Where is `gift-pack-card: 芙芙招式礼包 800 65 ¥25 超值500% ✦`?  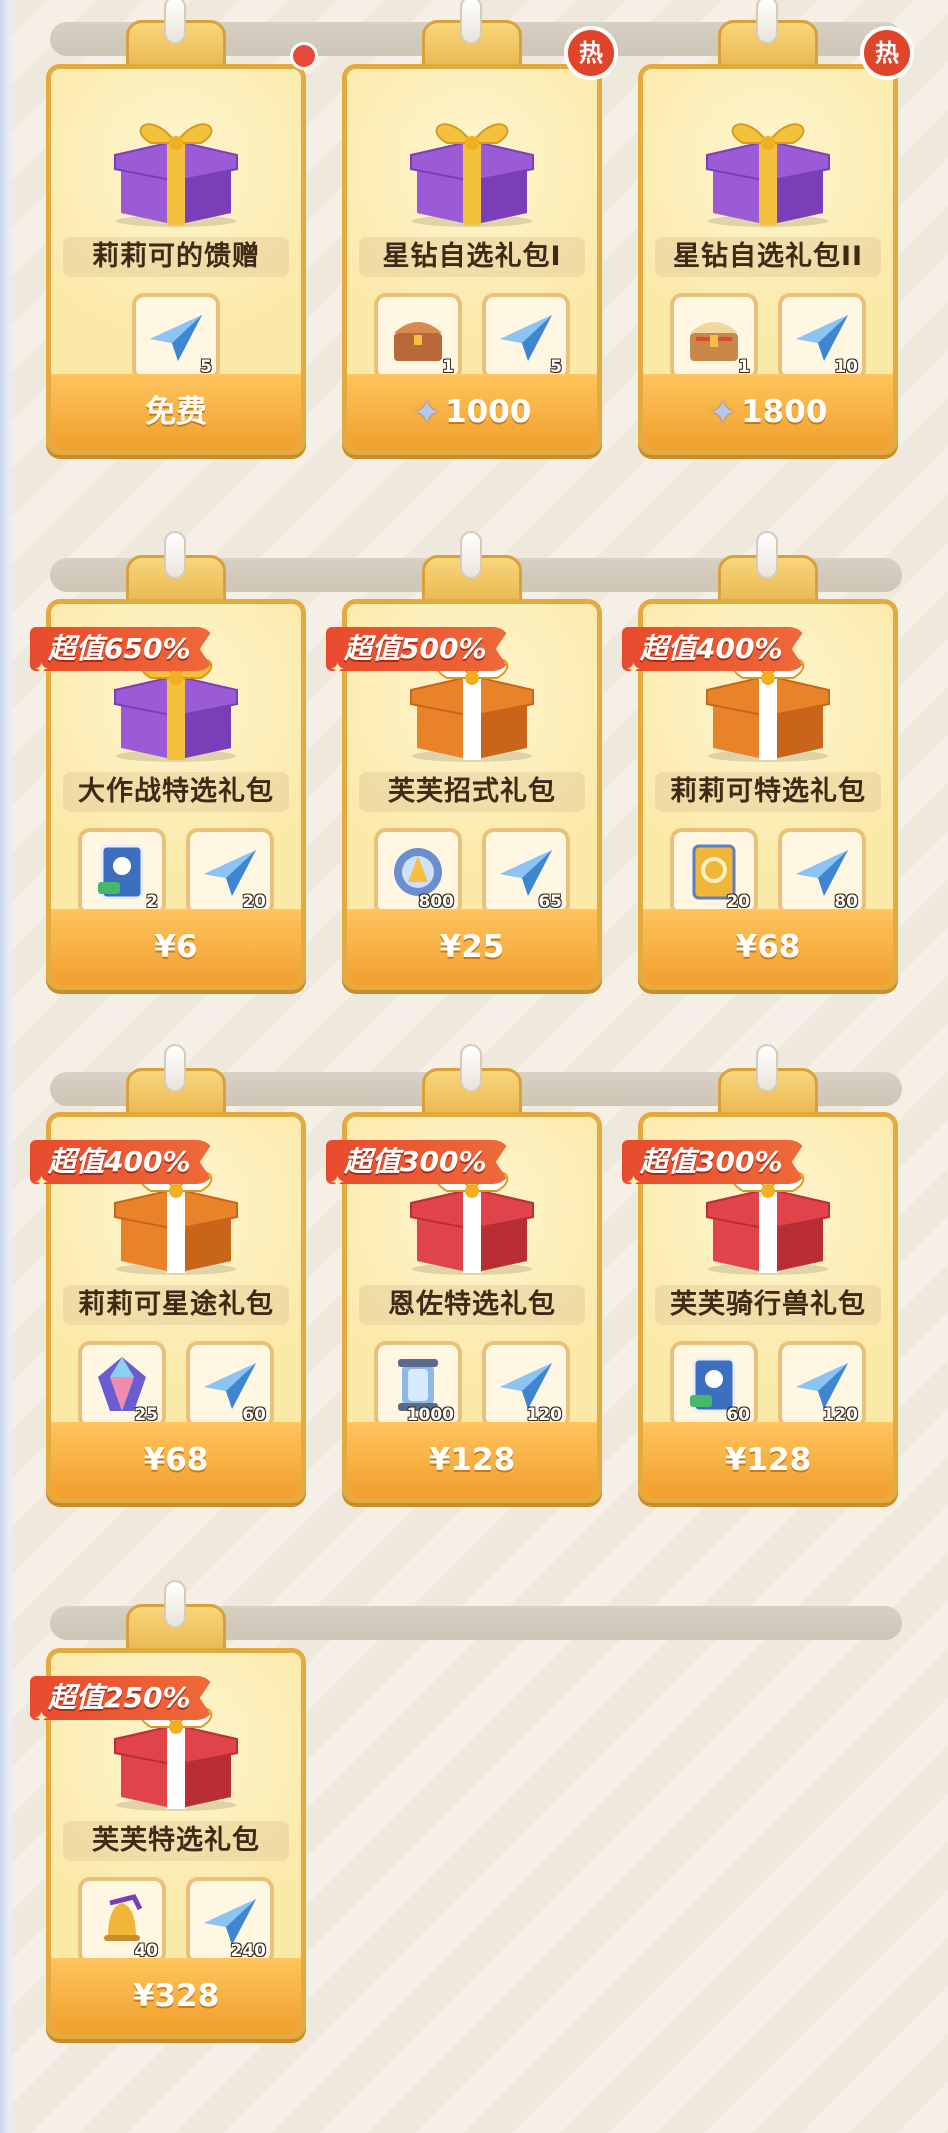
gift-pack-card: 芙芙招式礼包 800 65 ¥25 超值500% ✦ is located at coordinates (464, 760).